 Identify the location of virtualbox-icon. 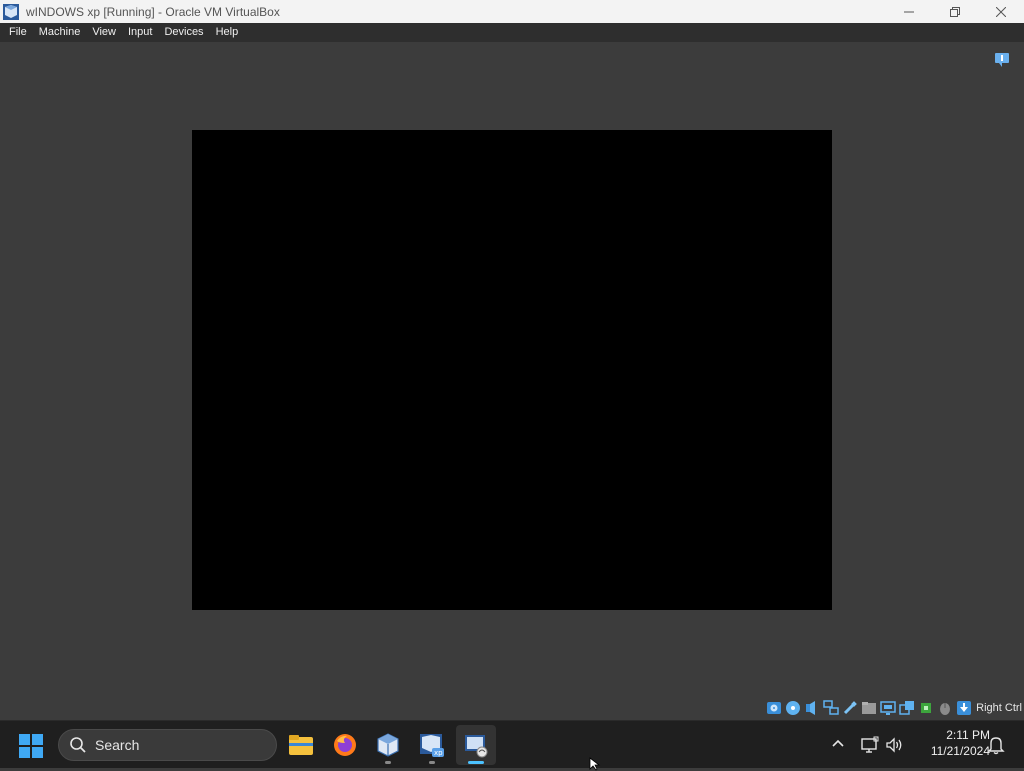
(388, 745).